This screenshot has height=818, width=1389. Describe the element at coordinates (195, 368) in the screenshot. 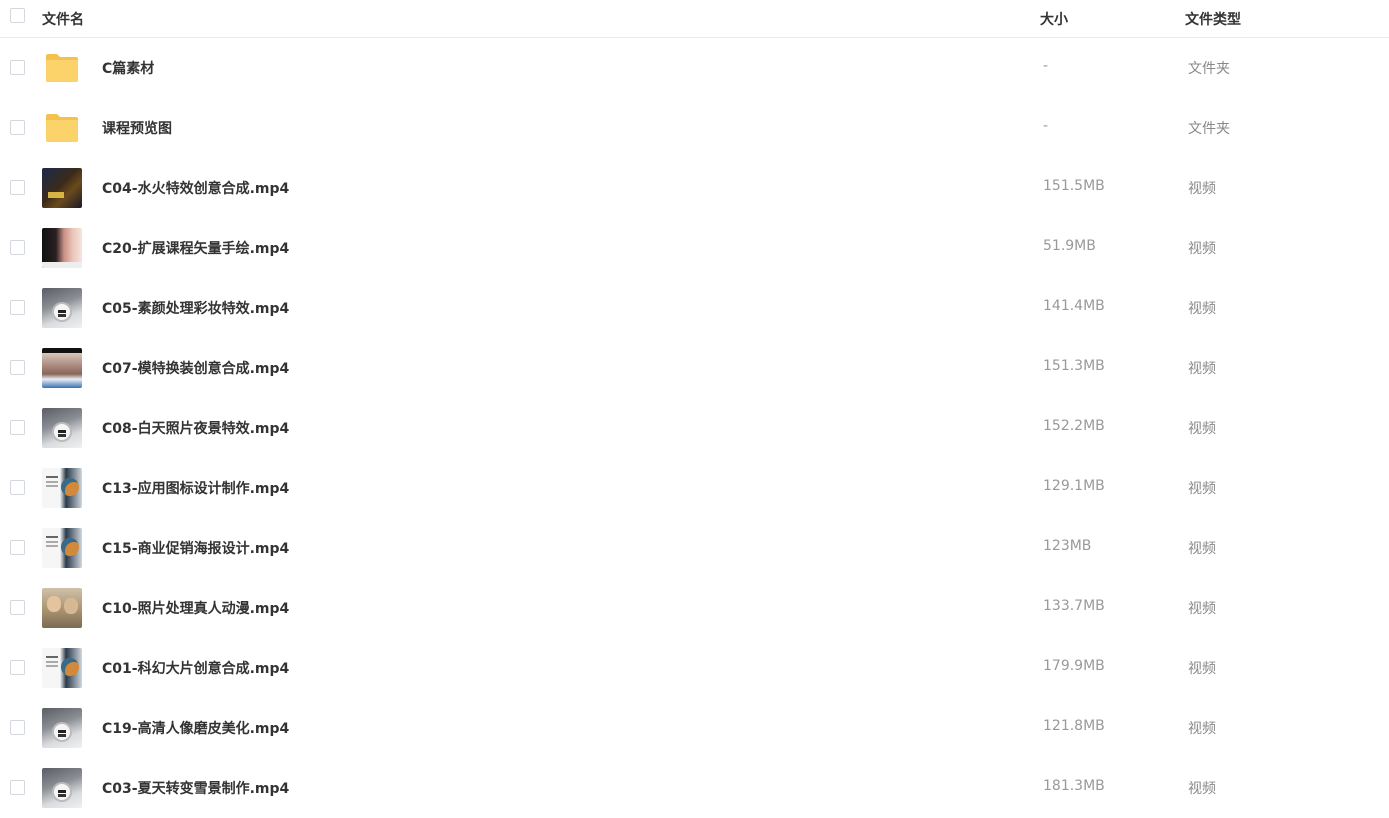

I see `file-name: C07-模特换装创意合成.mp4` at that location.